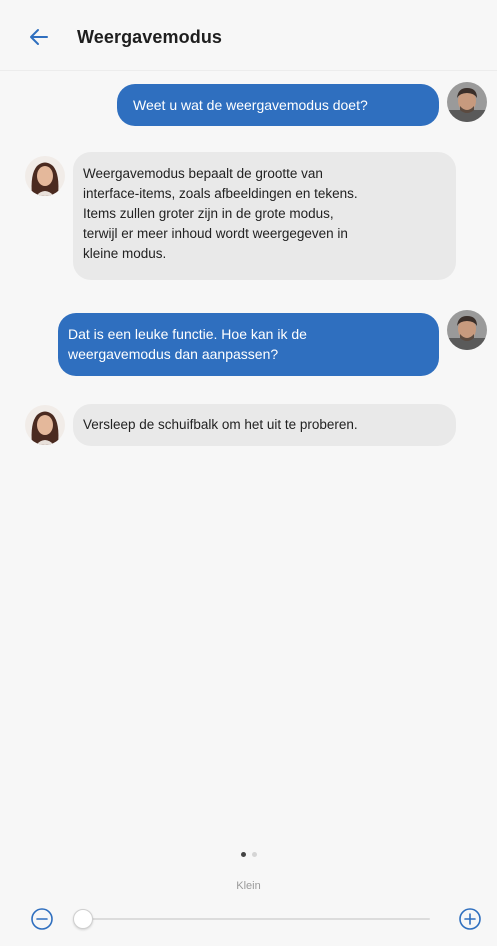 This screenshot has width=497, height=946. I want to click on back-button, so click(39, 37).